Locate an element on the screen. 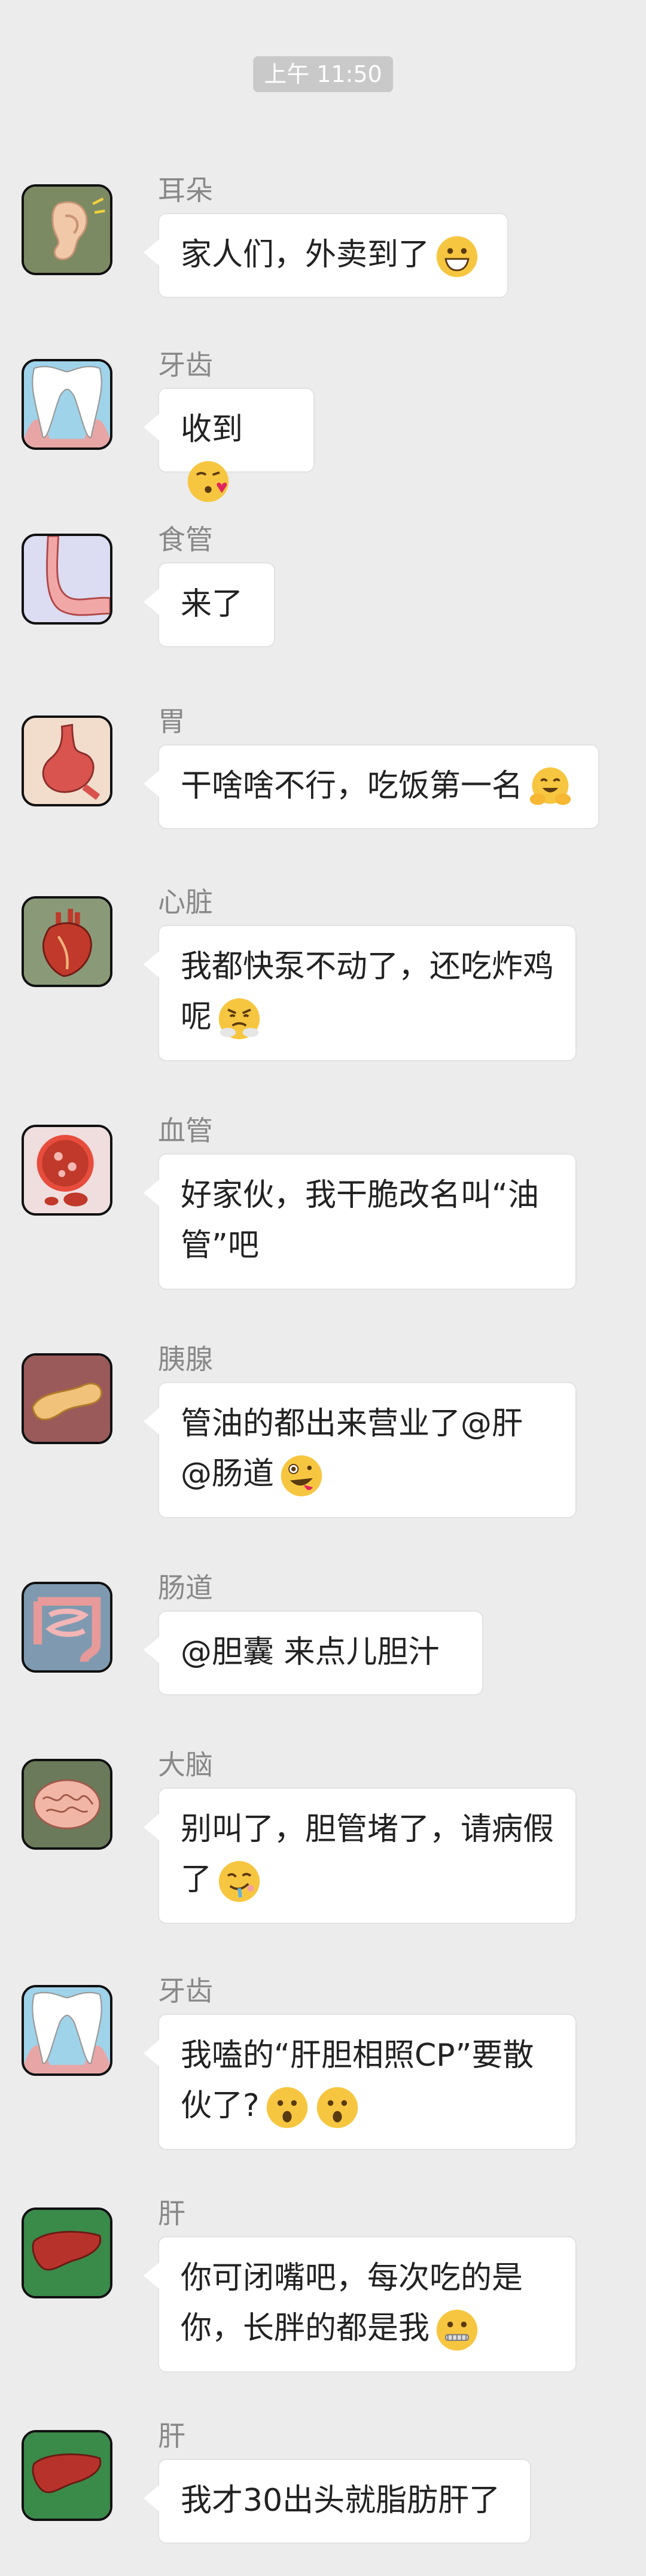 The height and width of the screenshot is (2576, 646). message-bubble: 你可闭嘴吧，每次吃的是你，长胖的都是我 is located at coordinates (360, 2304).